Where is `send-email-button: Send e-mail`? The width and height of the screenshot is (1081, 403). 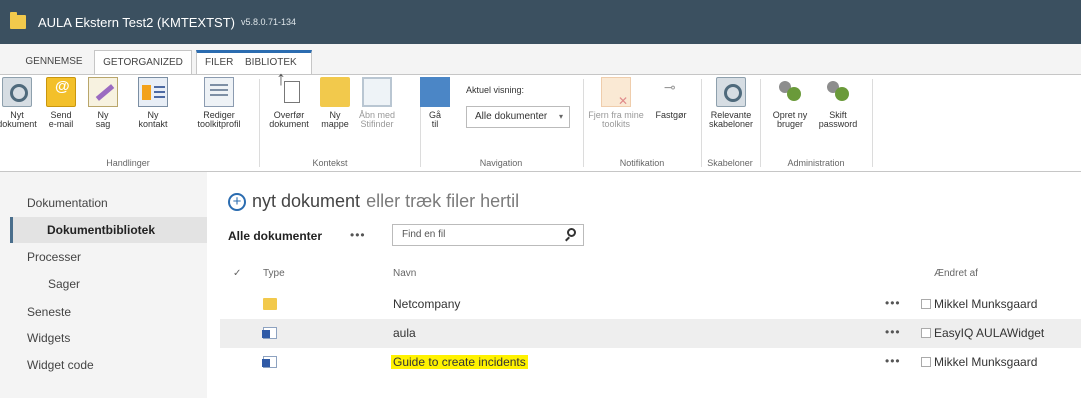 send-email-button: Send e-mail is located at coordinates (61, 103).